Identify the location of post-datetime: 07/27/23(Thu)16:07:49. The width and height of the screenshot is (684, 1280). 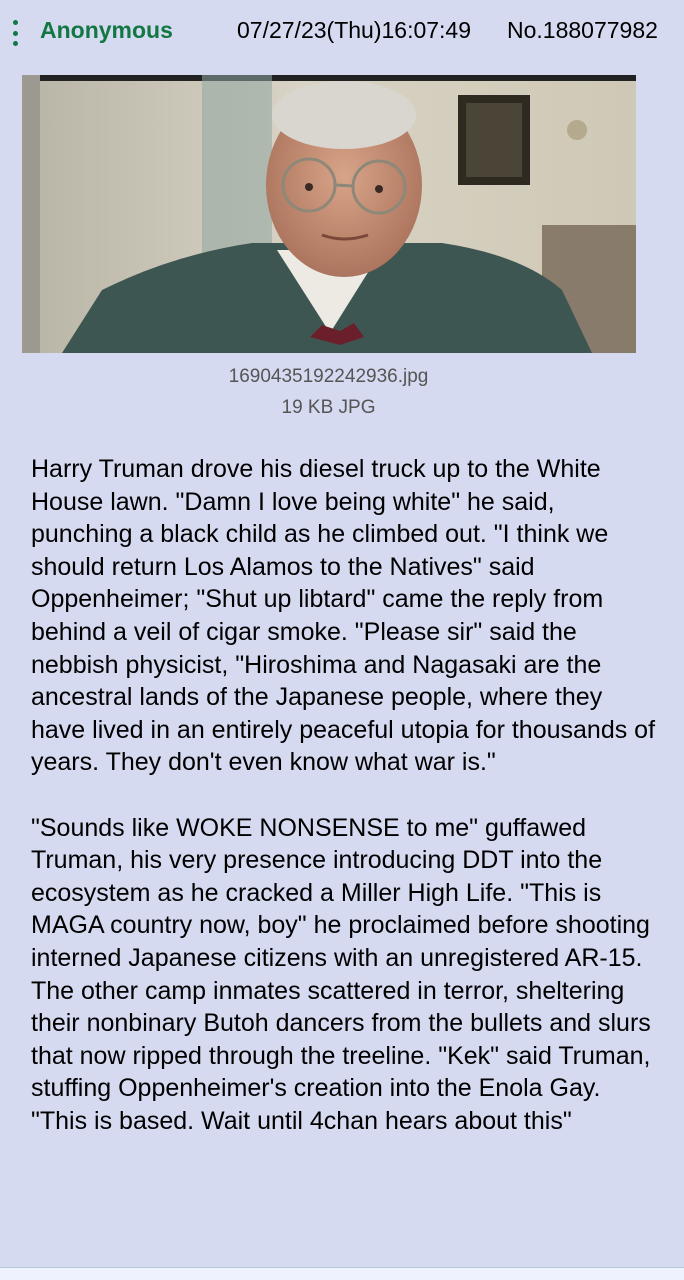
(354, 30).